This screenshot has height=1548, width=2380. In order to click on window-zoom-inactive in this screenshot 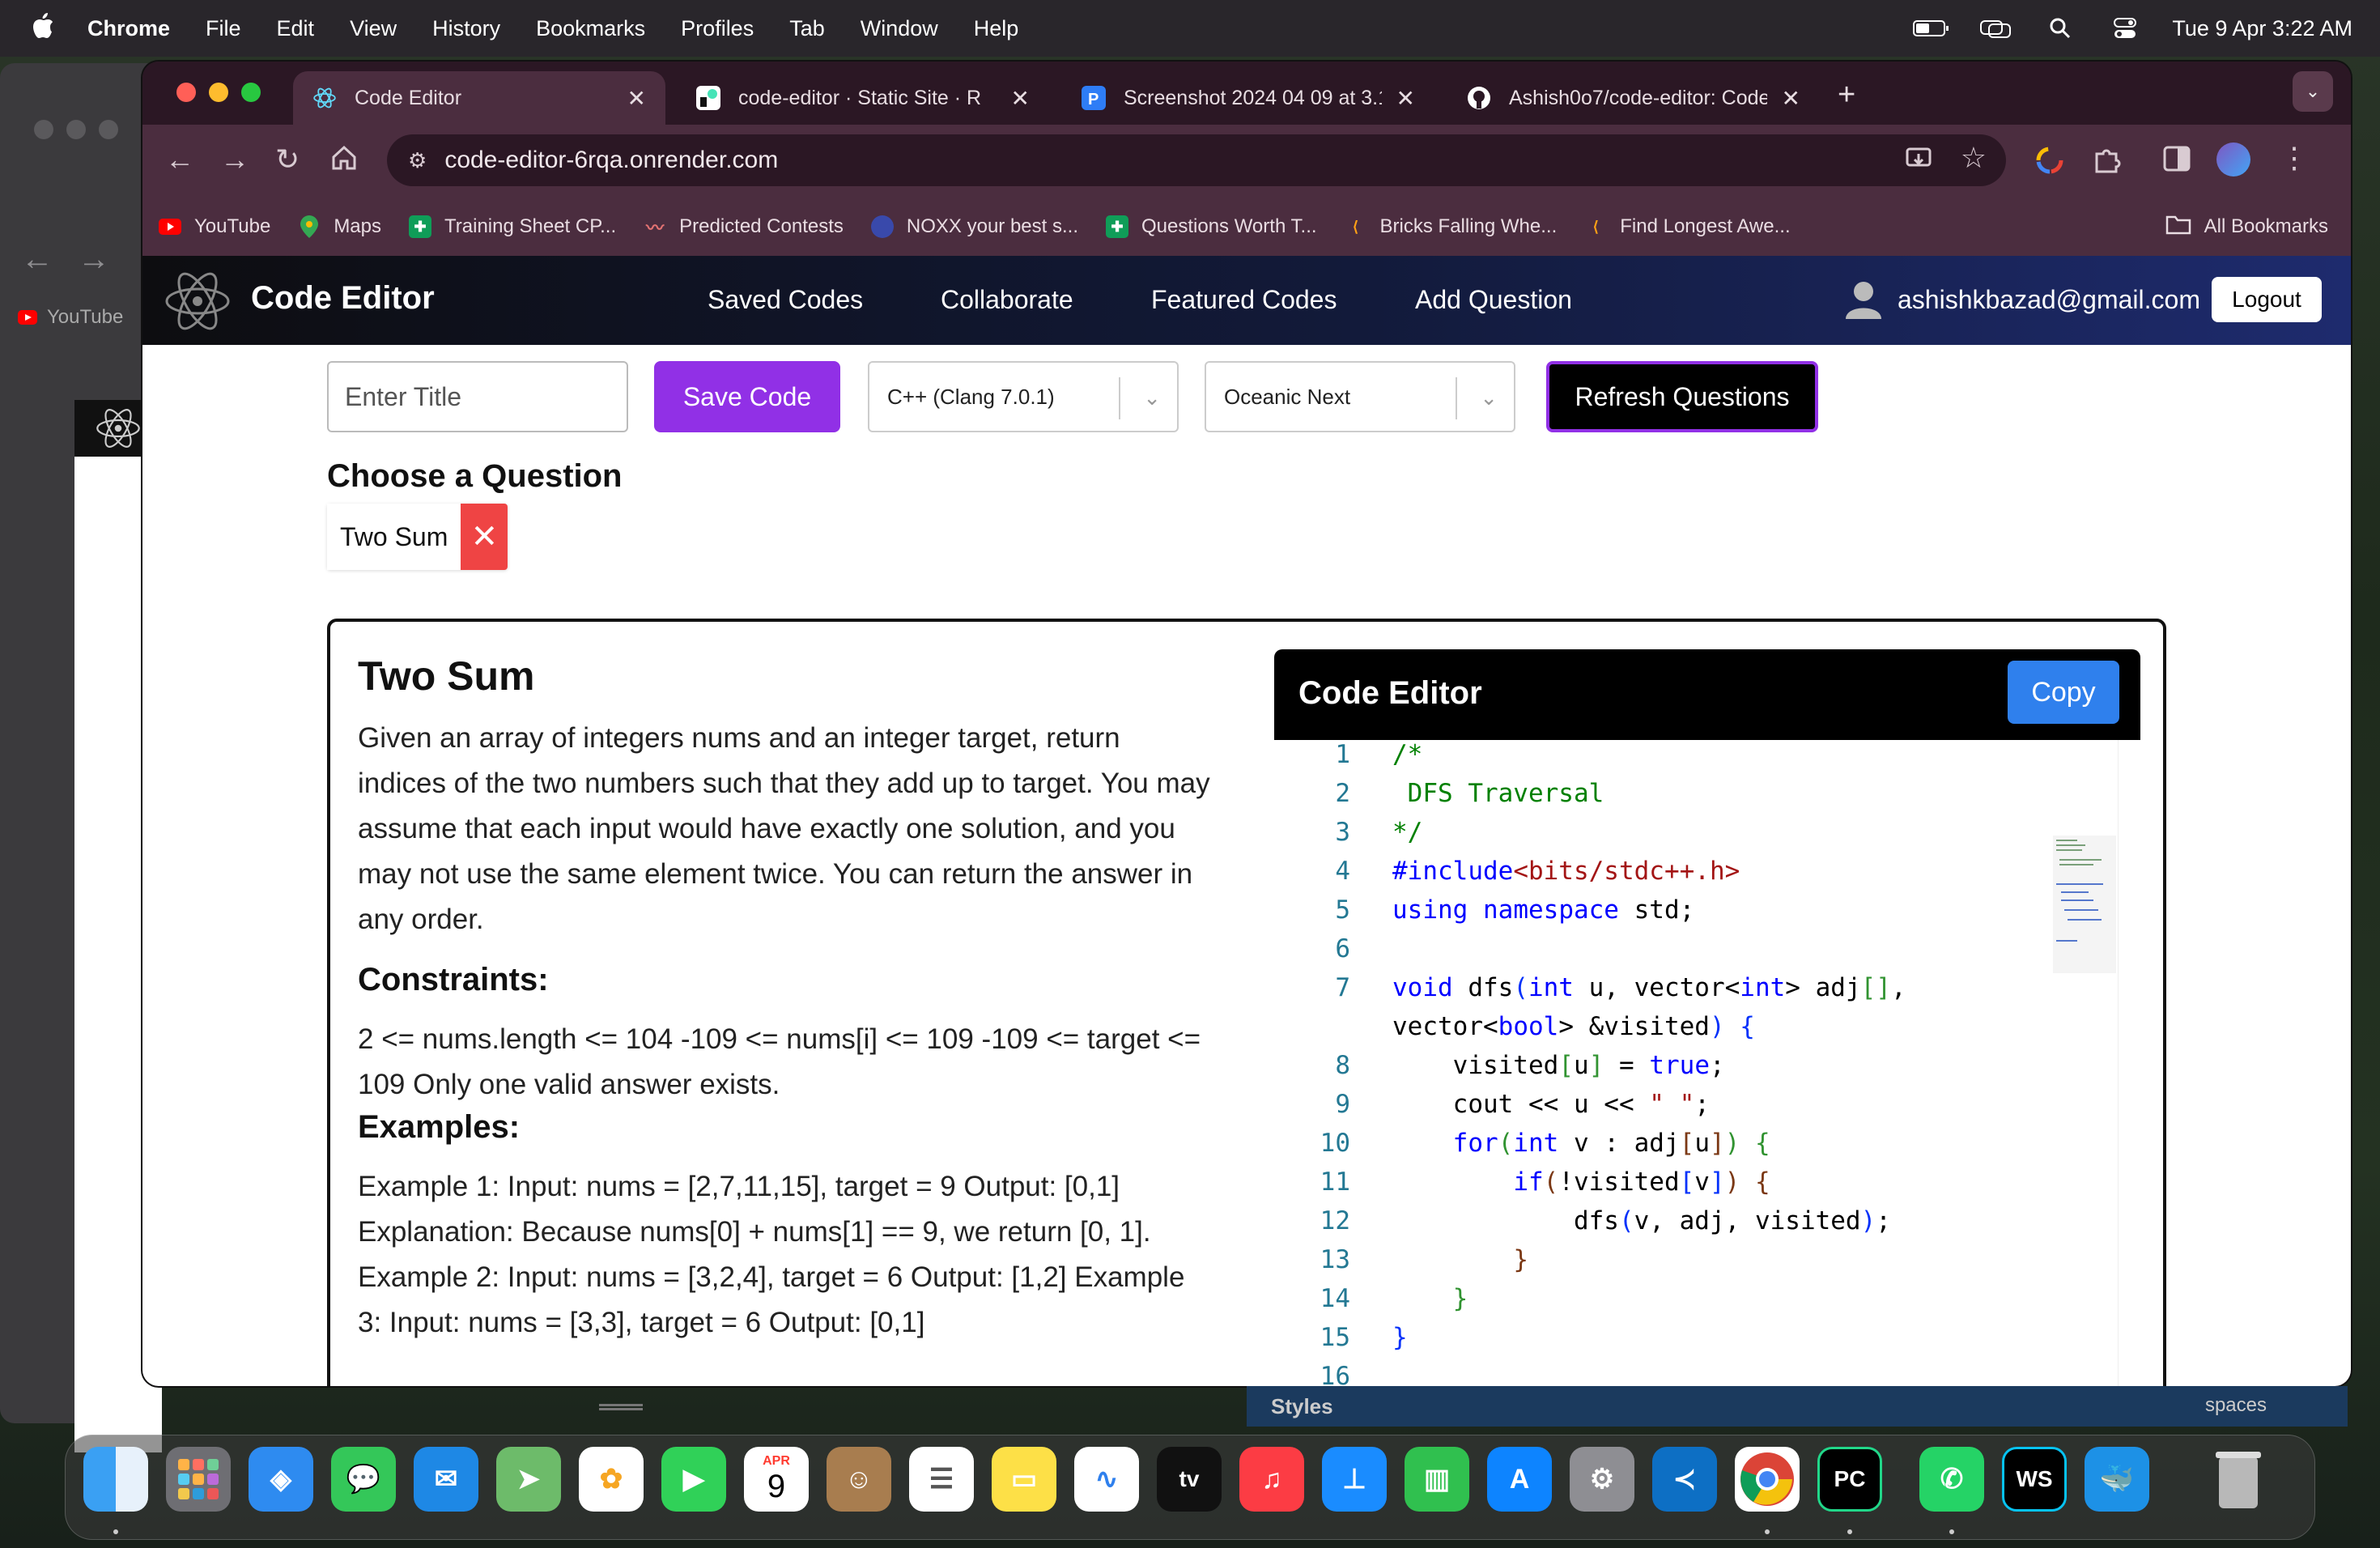, I will do `click(108, 129)`.